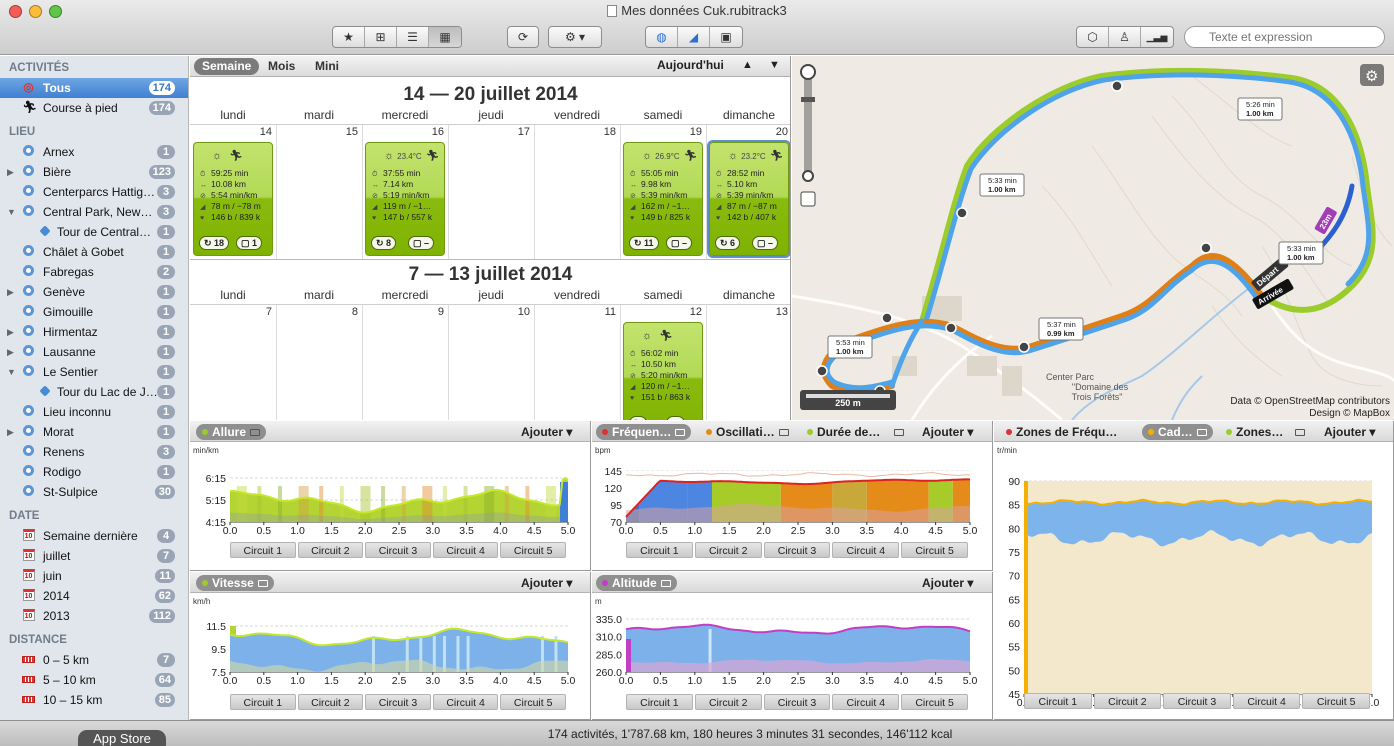  Describe the element at coordinates (231, 432) in the screenshot. I see `tab-allure: Allure` at that location.